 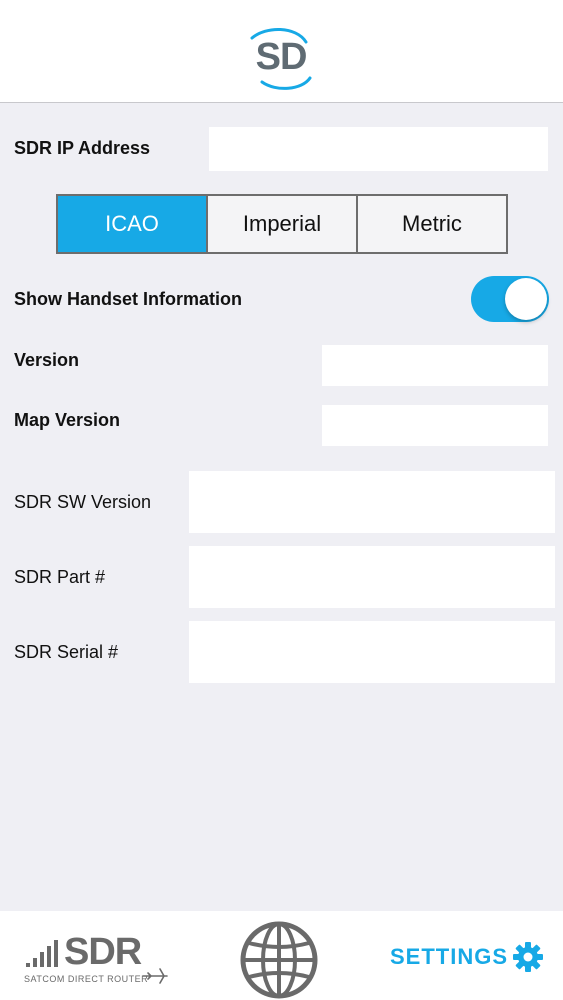 I want to click on sdr-sw-version-field, so click(x=372, y=502).